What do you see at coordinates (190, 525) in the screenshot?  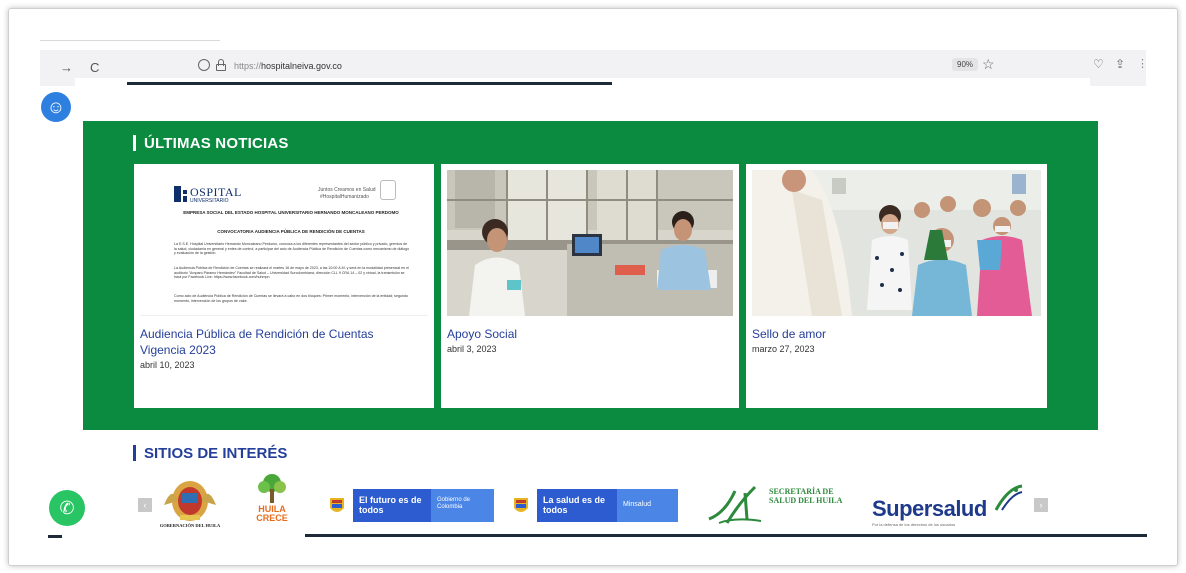 I see `gobernacion-caption: GOBERNACIÓN DEL HUILA` at bounding box center [190, 525].